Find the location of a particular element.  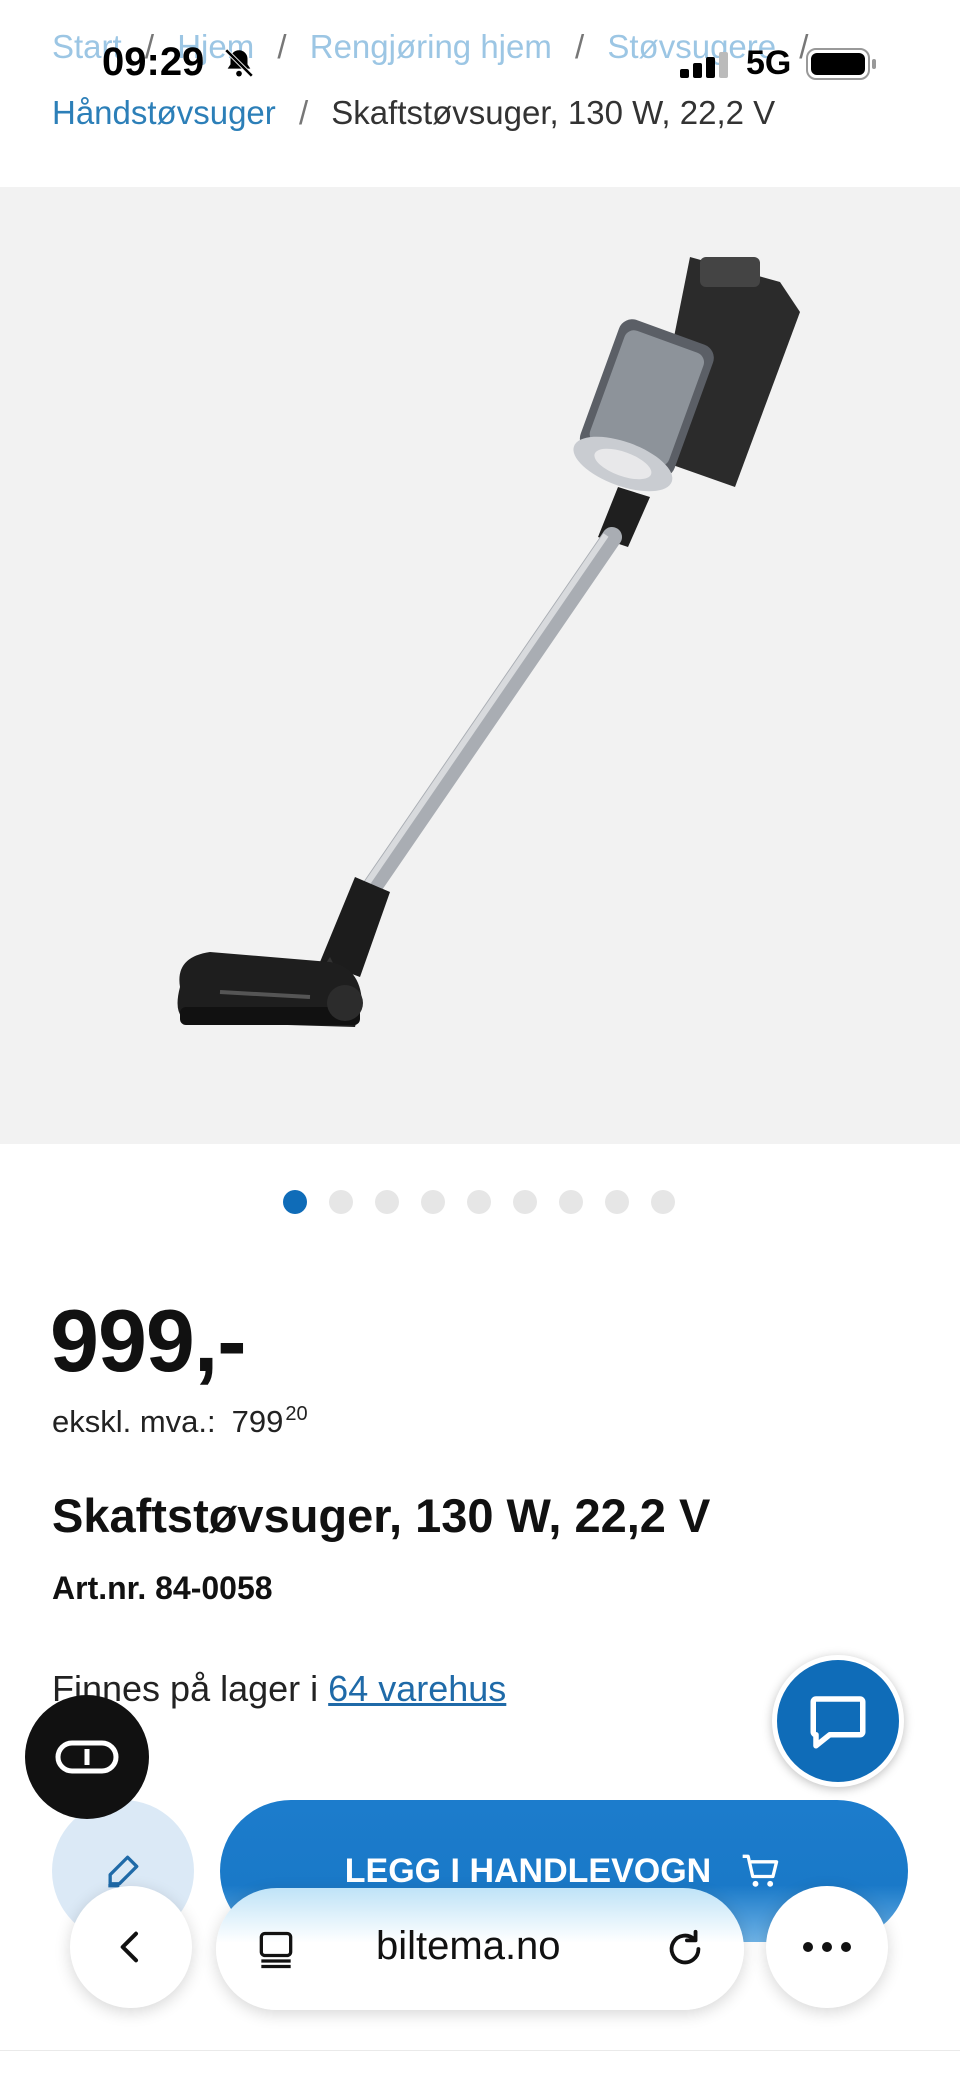

more-icon is located at coordinates (827, 1947).